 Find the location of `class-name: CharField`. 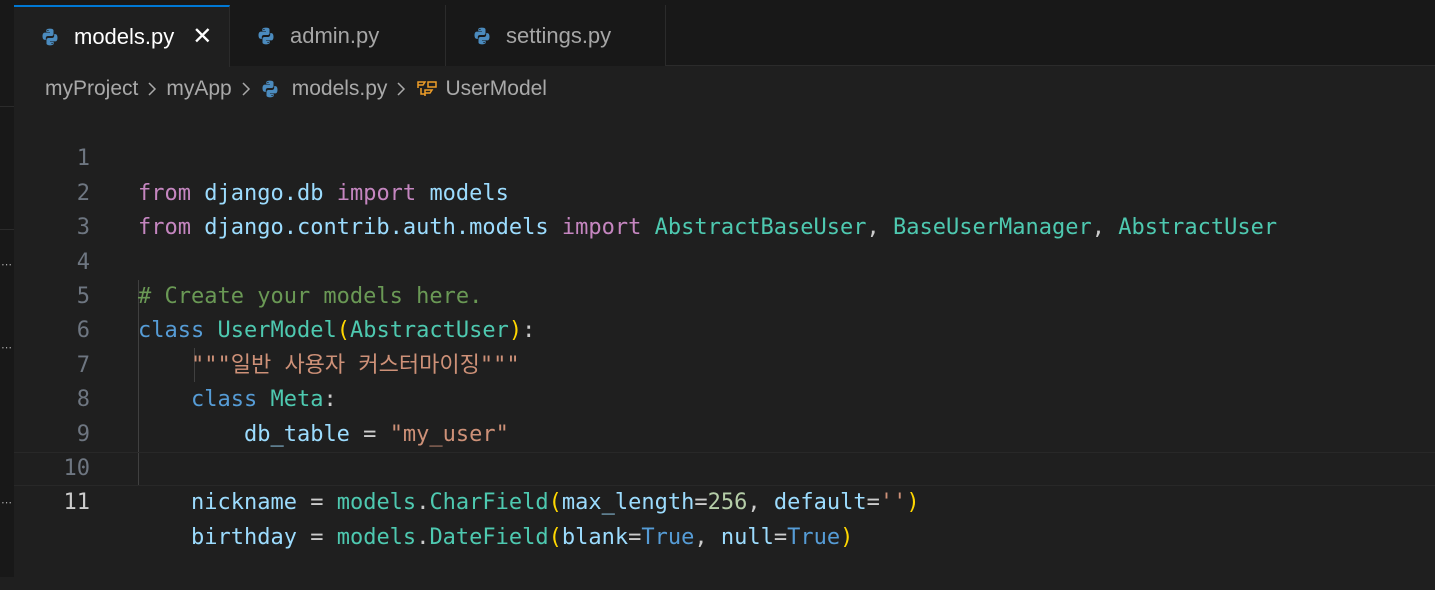

class-name: CharField is located at coordinates (489, 503).